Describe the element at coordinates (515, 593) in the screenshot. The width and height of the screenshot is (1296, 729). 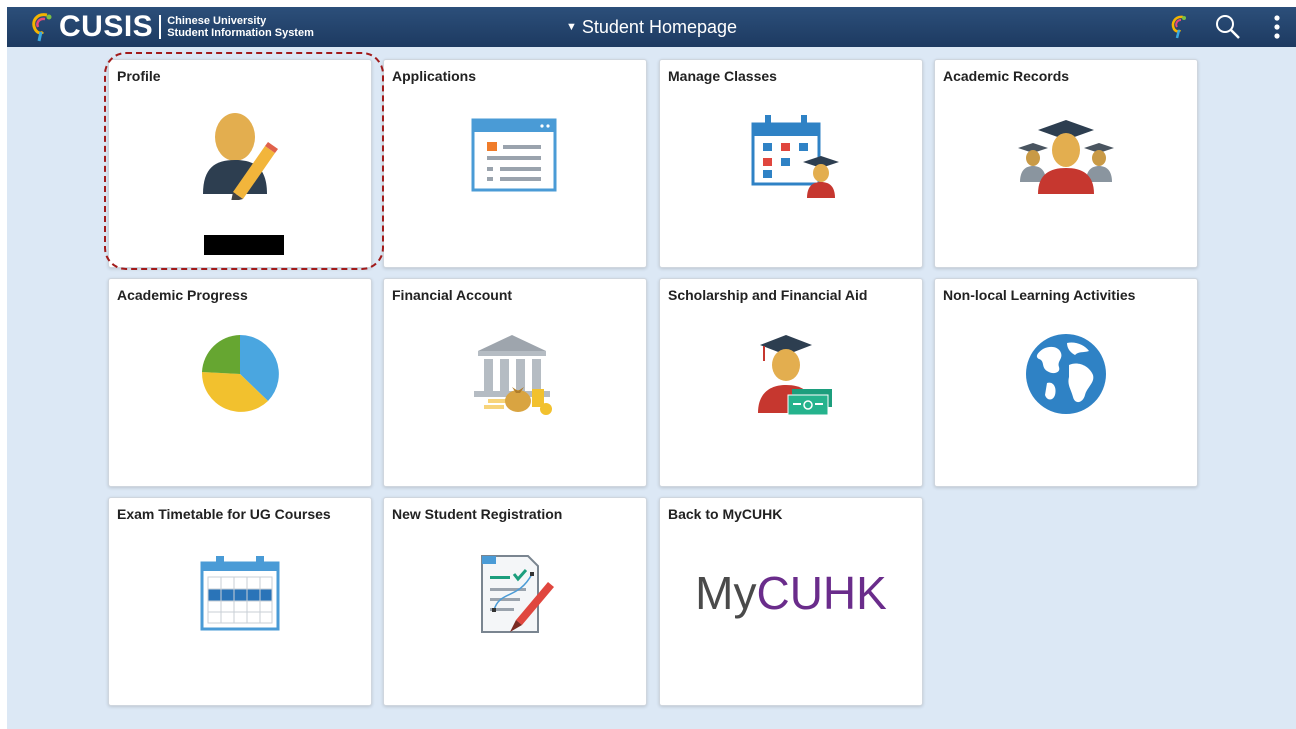
I see `registration-form-icon` at that location.